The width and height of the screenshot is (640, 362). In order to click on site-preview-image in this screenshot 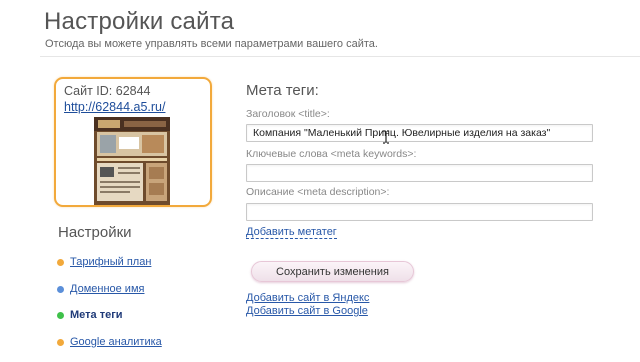, I will do `click(132, 161)`.